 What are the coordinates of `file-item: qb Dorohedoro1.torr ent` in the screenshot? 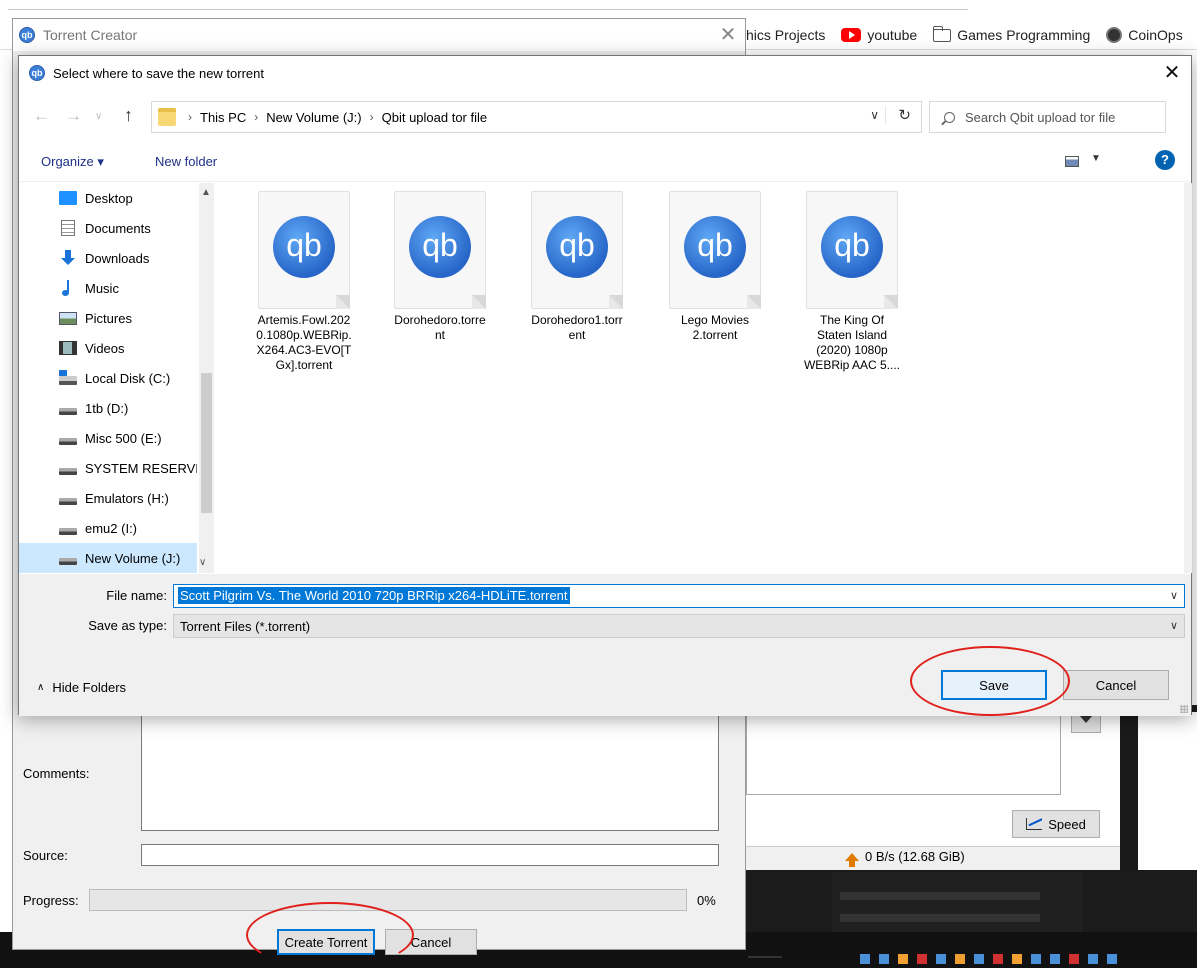 It's located at (577, 267).